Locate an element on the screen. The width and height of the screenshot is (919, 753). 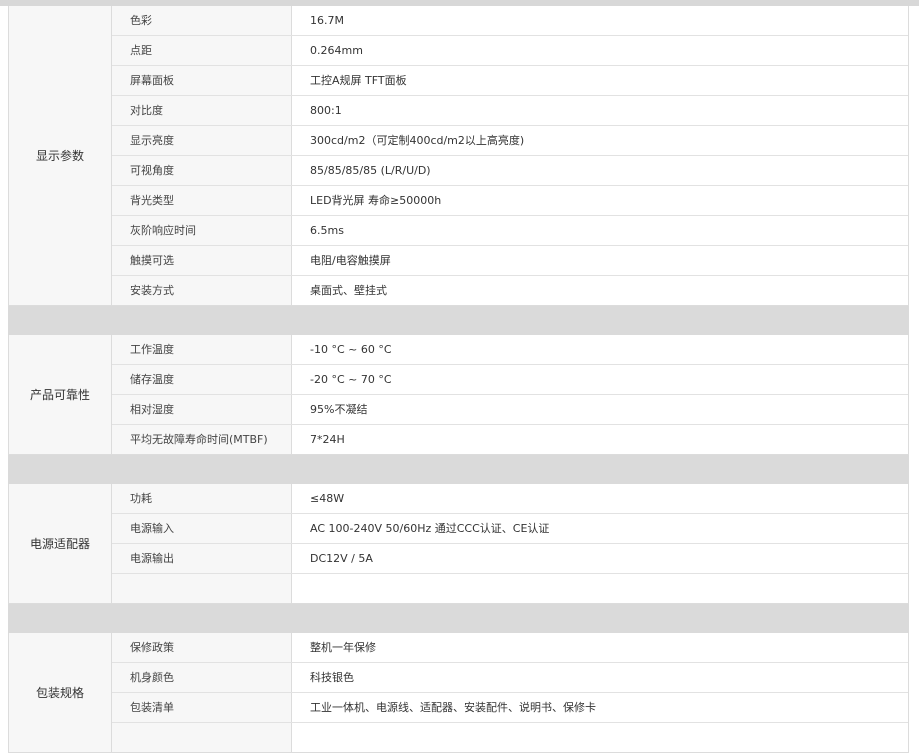
spec-value: 300cd/m2（可定制400cd/m2以上高亮度) is located at coordinates (417, 140).